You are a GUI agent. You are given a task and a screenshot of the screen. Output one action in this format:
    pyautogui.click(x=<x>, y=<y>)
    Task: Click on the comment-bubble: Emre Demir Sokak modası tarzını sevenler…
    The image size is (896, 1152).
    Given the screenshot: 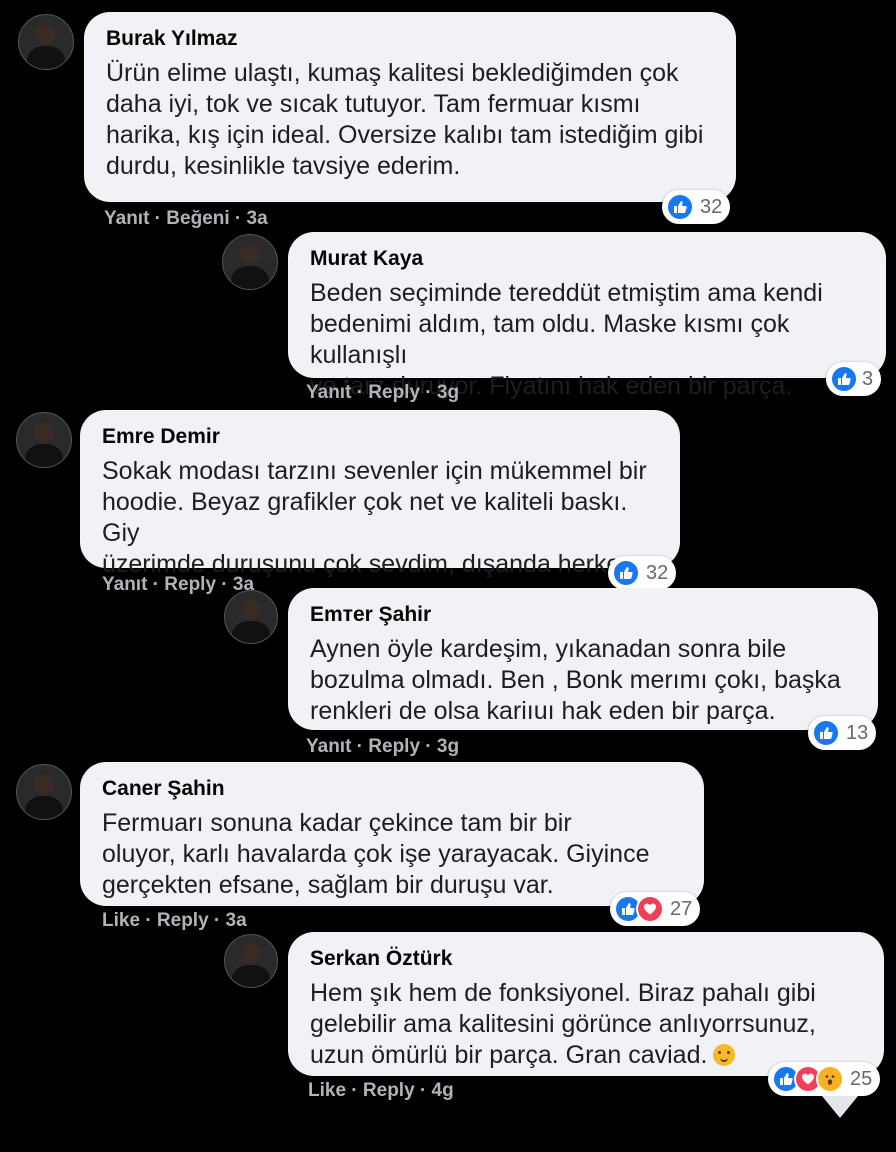 What is the action you would take?
    pyautogui.click(x=380, y=494)
    